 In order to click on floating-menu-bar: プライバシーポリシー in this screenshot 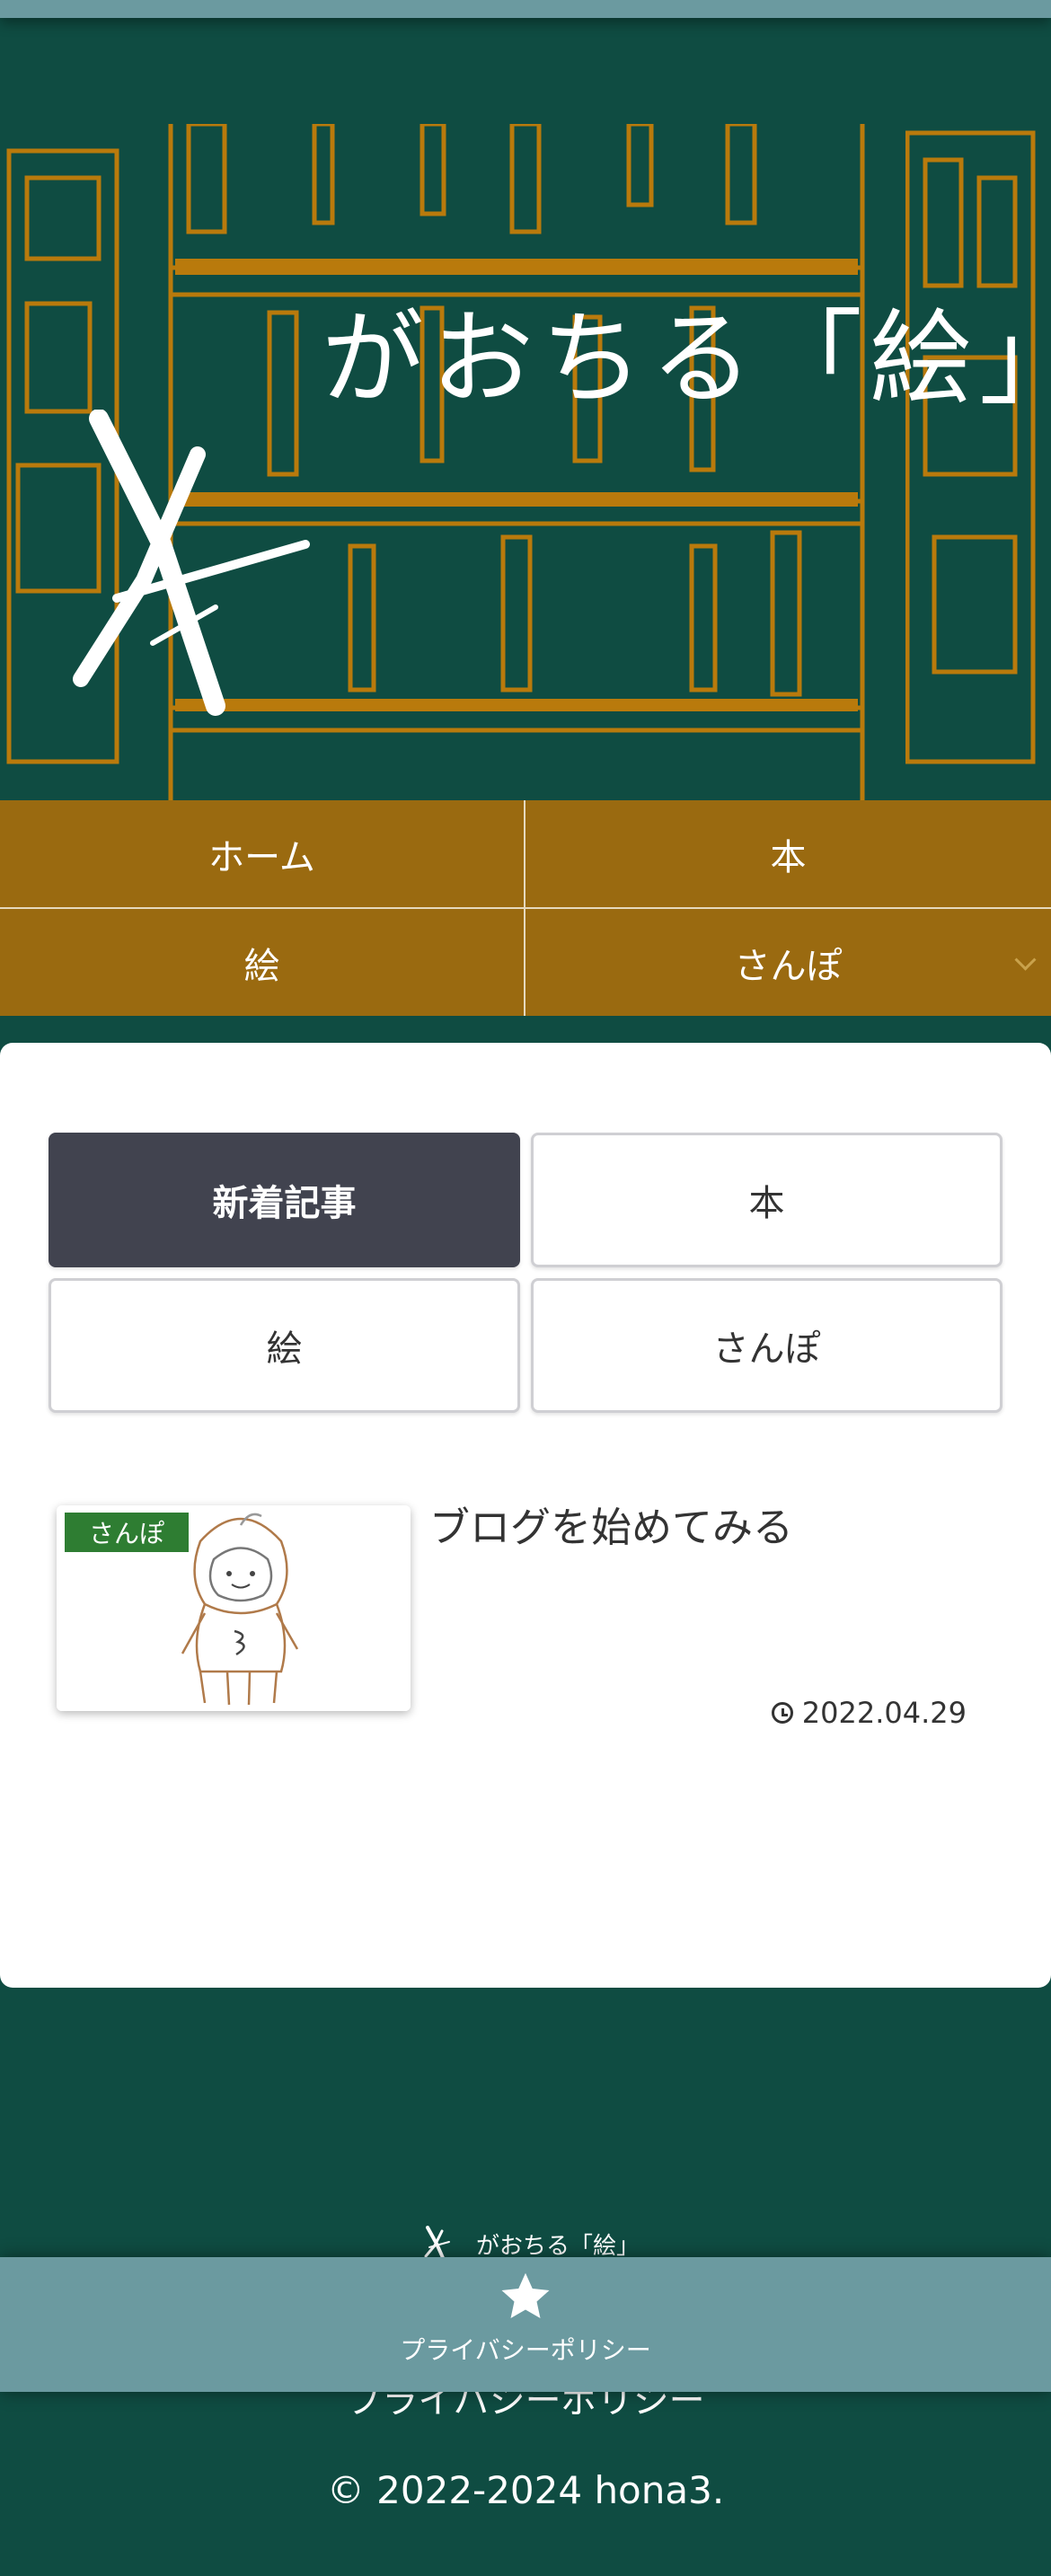, I will do `click(525, 2324)`.